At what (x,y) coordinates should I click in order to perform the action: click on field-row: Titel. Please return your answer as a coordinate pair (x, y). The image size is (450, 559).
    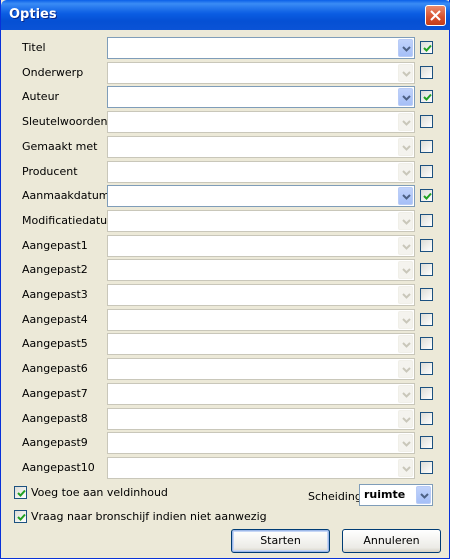
    Looking at the image, I should click on (225, 48).